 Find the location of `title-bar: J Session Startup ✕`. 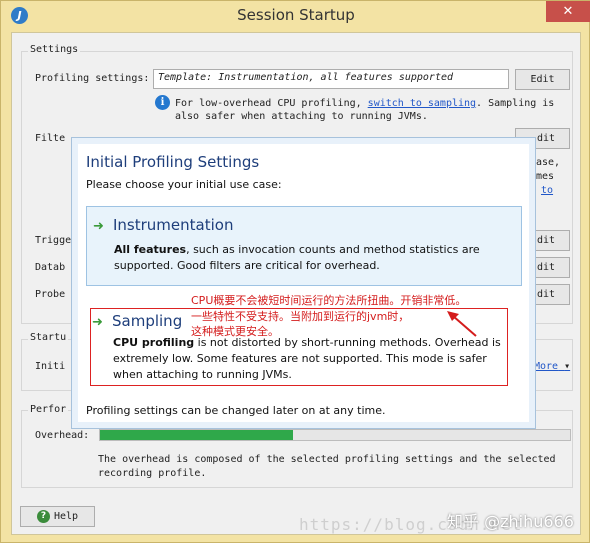

title-bar: J Session Startup ✕ is located at coordinates (295, 16).